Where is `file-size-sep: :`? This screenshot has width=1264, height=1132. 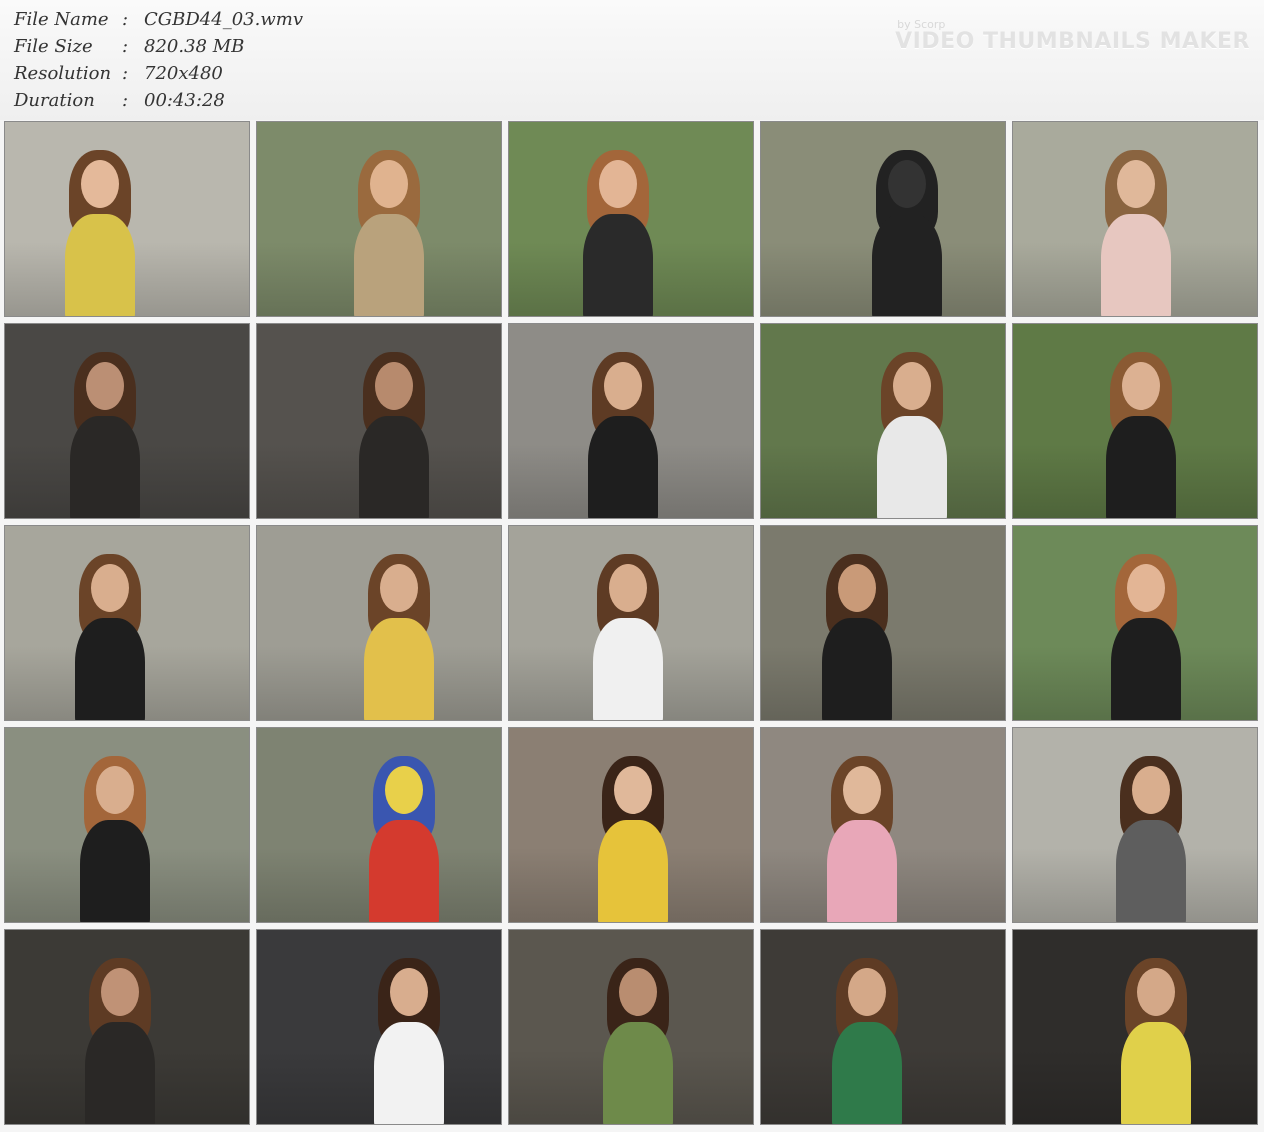 file-size-sep: : is located at coordinates (125, 46).